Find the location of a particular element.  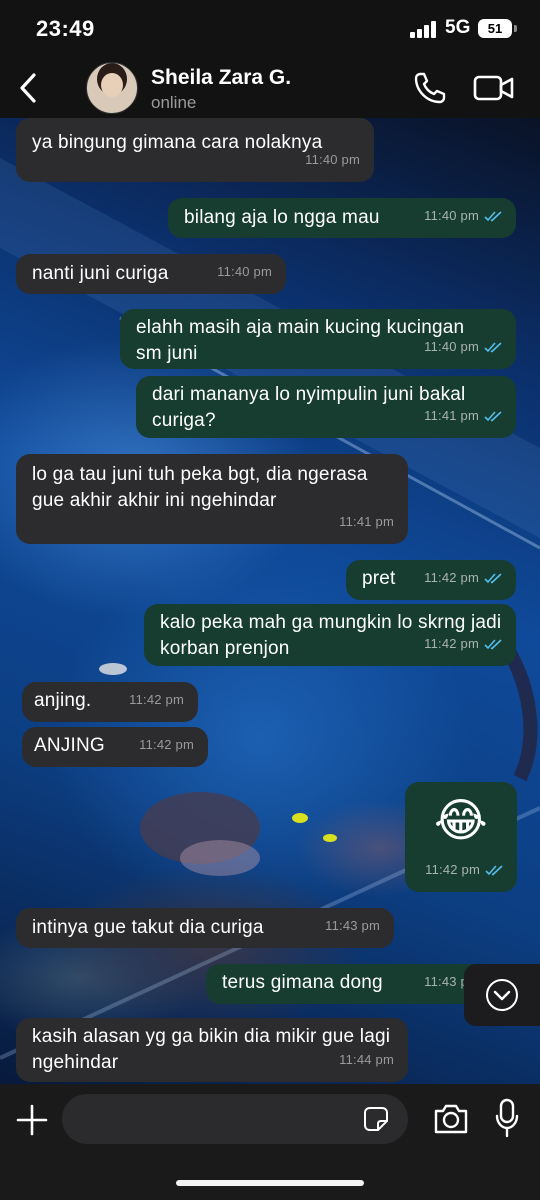

status-bar: 23:49 5G 51 is located at coordinates (270, 29).